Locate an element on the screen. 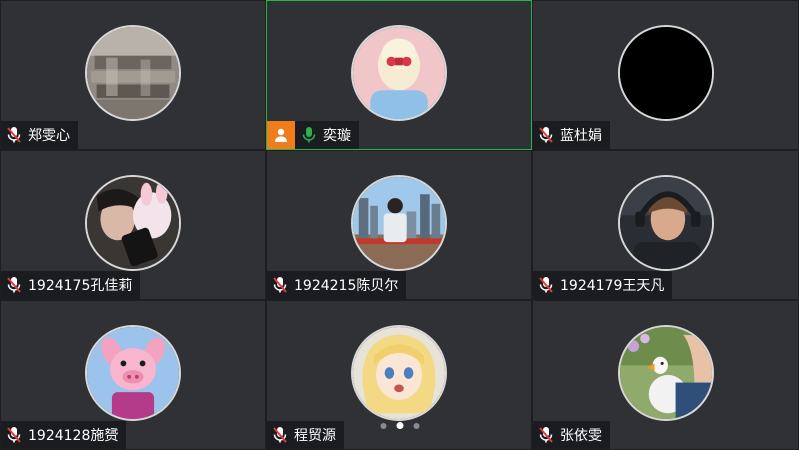 This screenshot has width=799, height=450. participant-name: 1924128施赟 is located at coordinates (73, 436).